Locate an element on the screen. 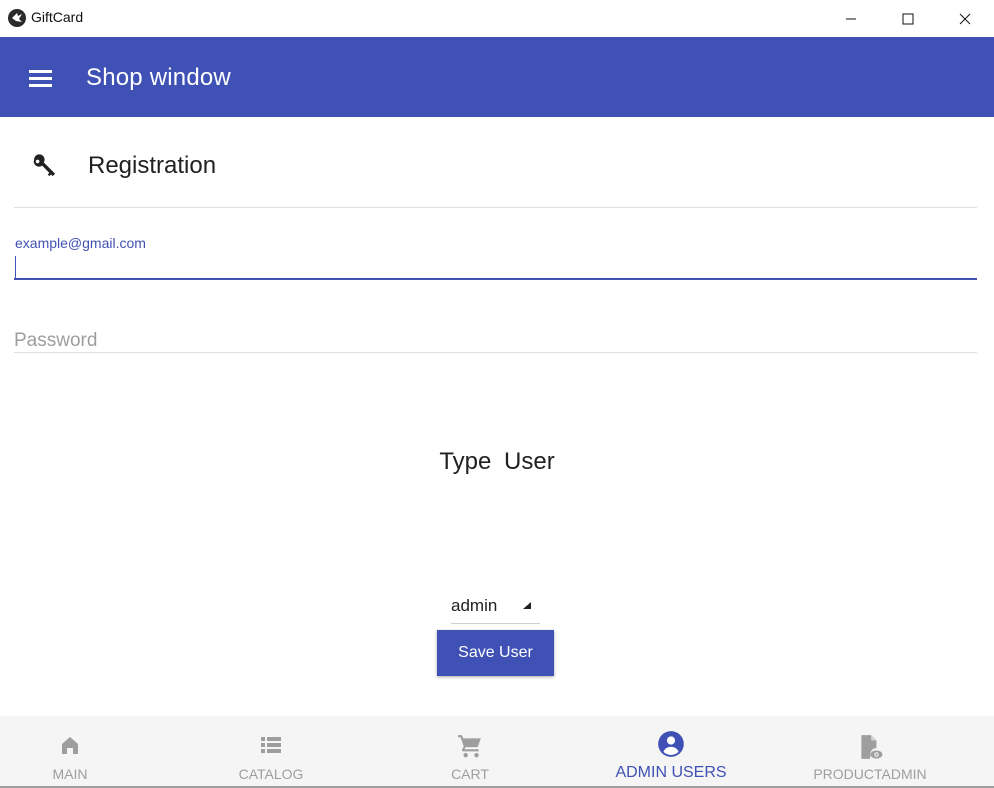  password-field-underline is located at coordinates (495, 352).